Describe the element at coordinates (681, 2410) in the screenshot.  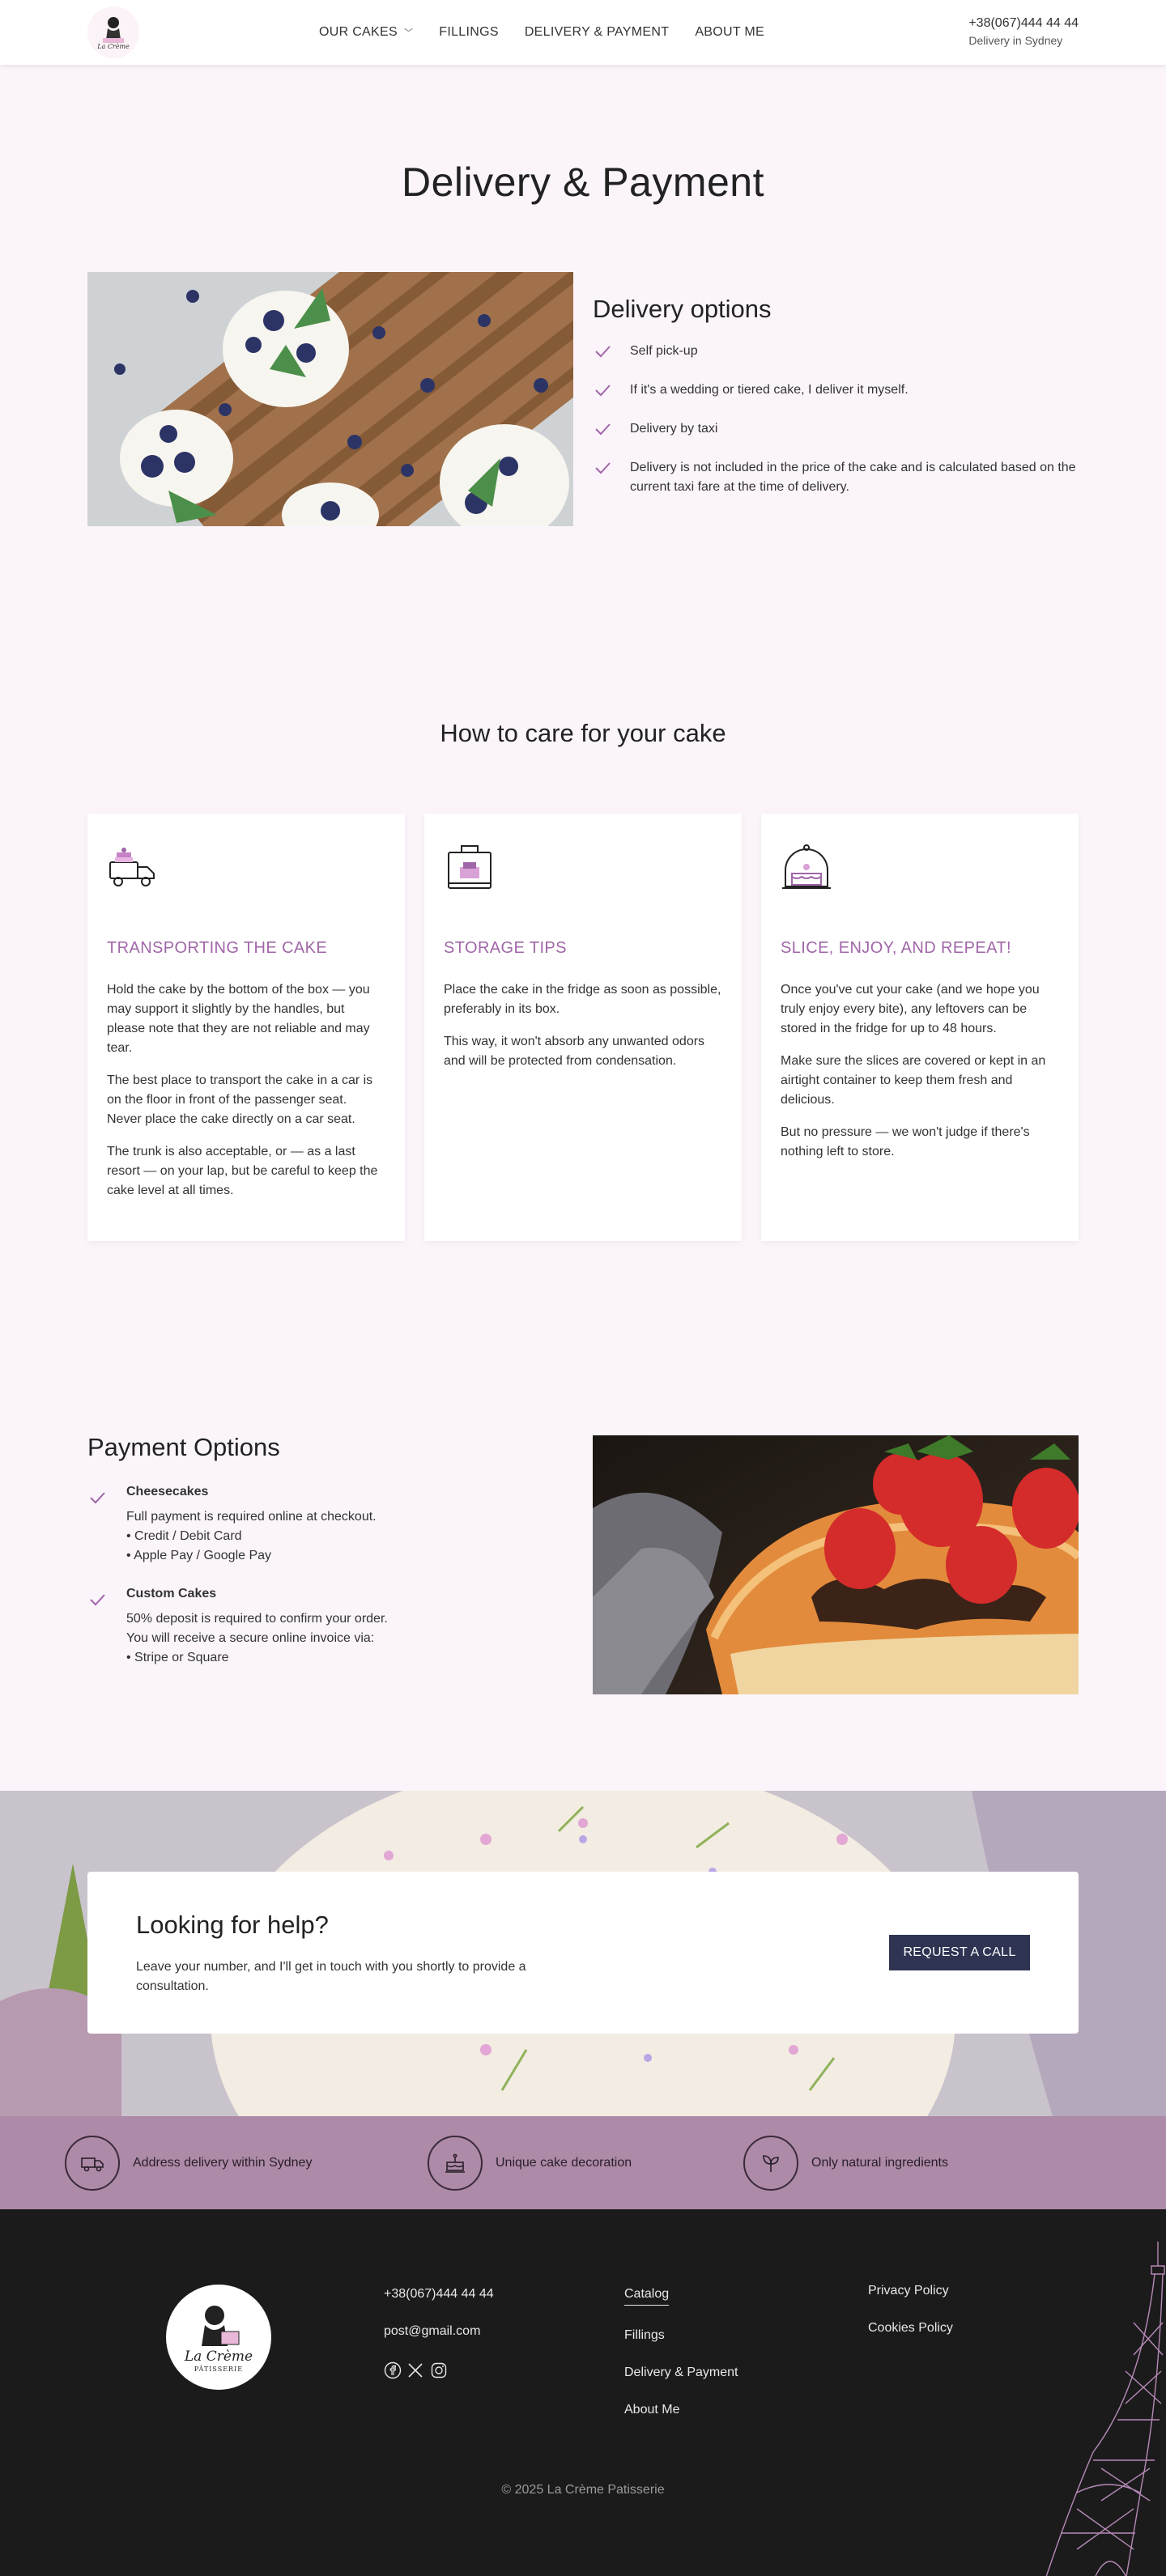
I see `footer-link-about: About Me` at that location.